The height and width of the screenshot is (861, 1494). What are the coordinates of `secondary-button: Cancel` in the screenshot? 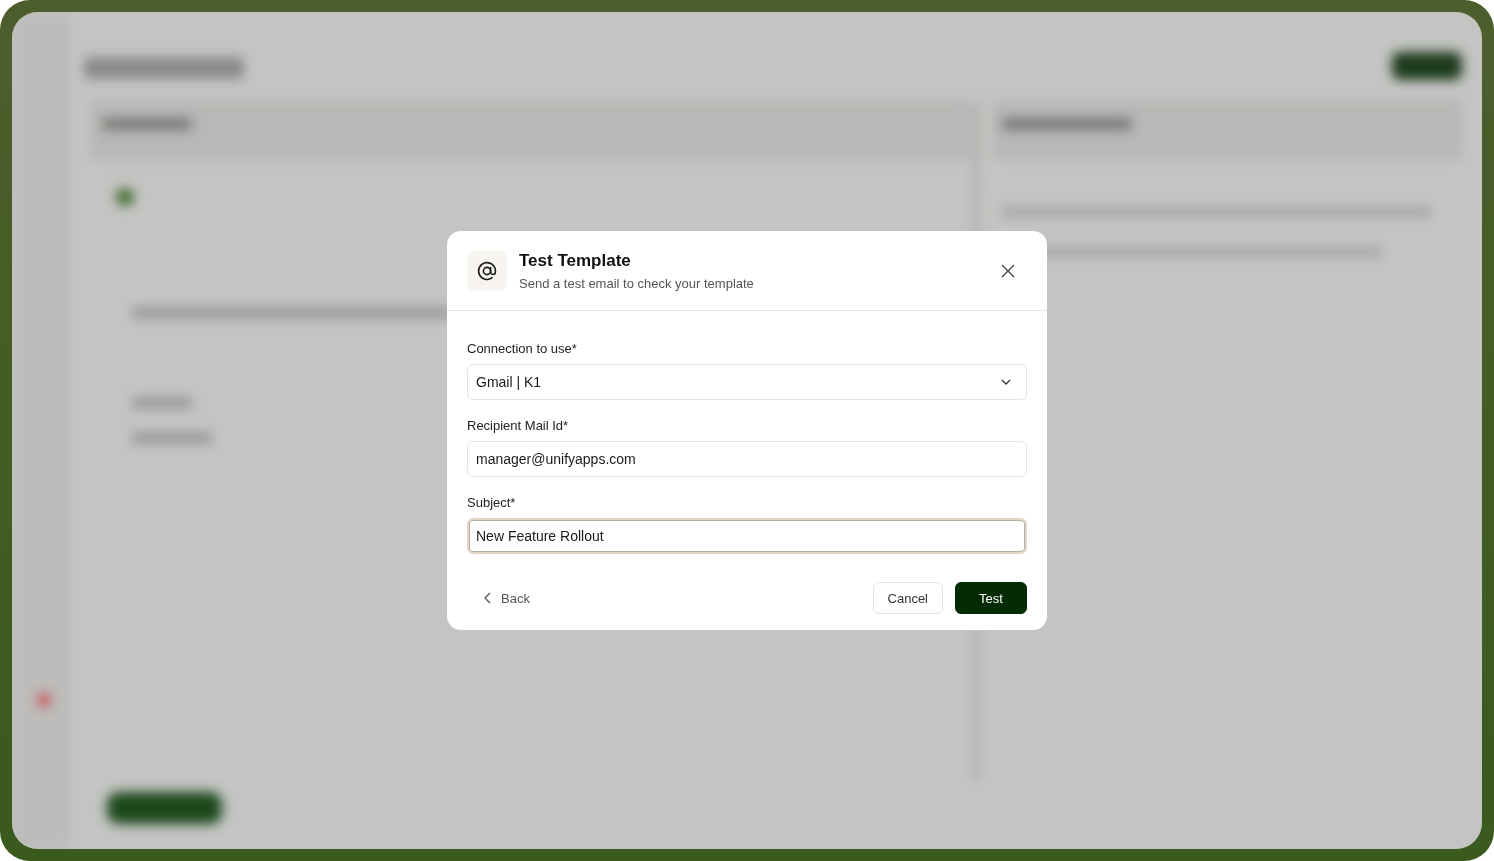 It's located at (907, 598).